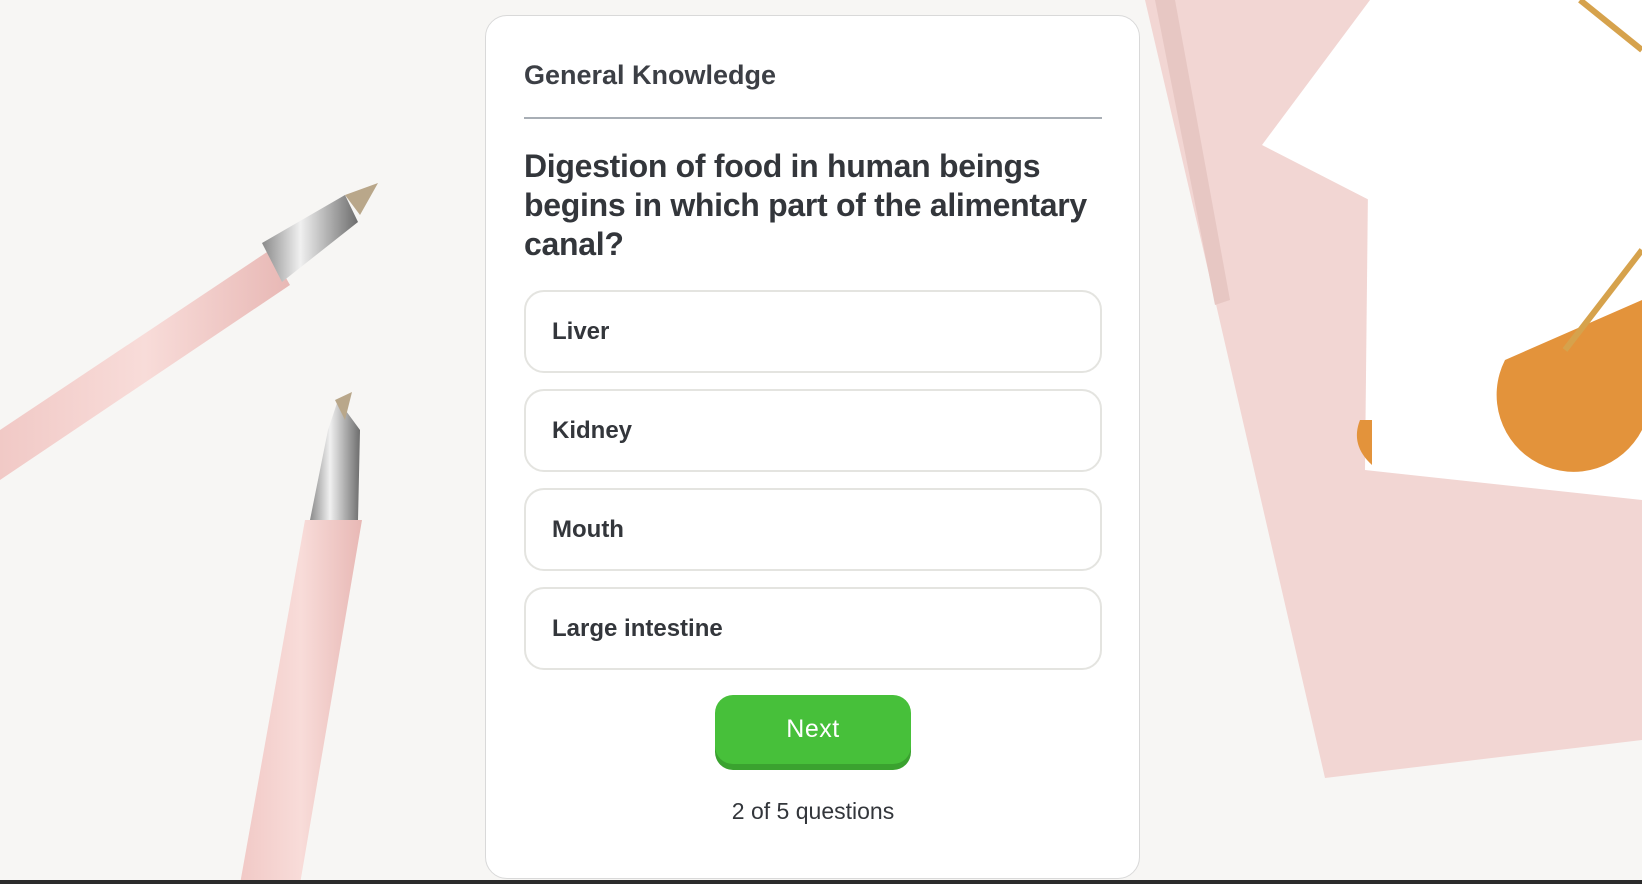  What do you see at coordinates (821, 882) in the screenshot?
I see `bottom-edge` at bounding box center [821, 882].